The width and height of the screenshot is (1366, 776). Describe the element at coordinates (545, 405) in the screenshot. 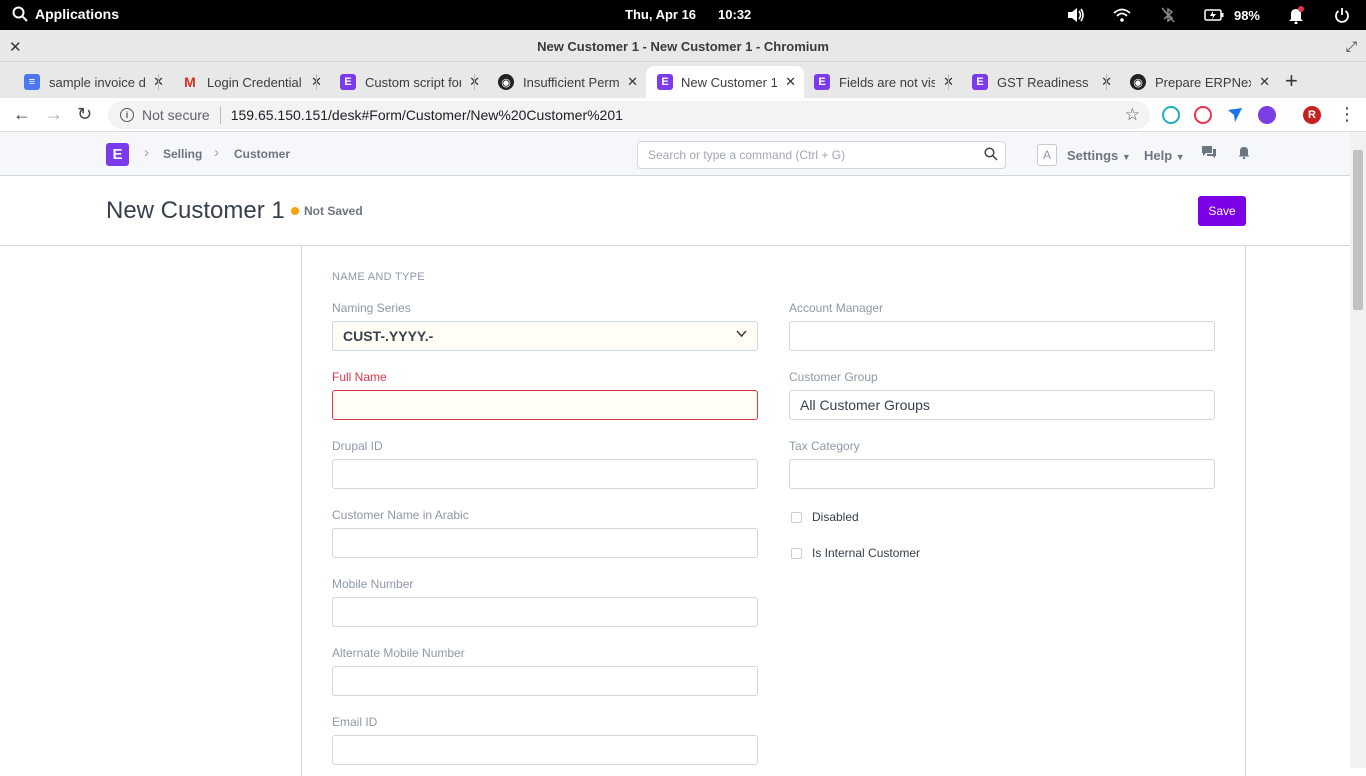

I see `full-name-input` at that location.